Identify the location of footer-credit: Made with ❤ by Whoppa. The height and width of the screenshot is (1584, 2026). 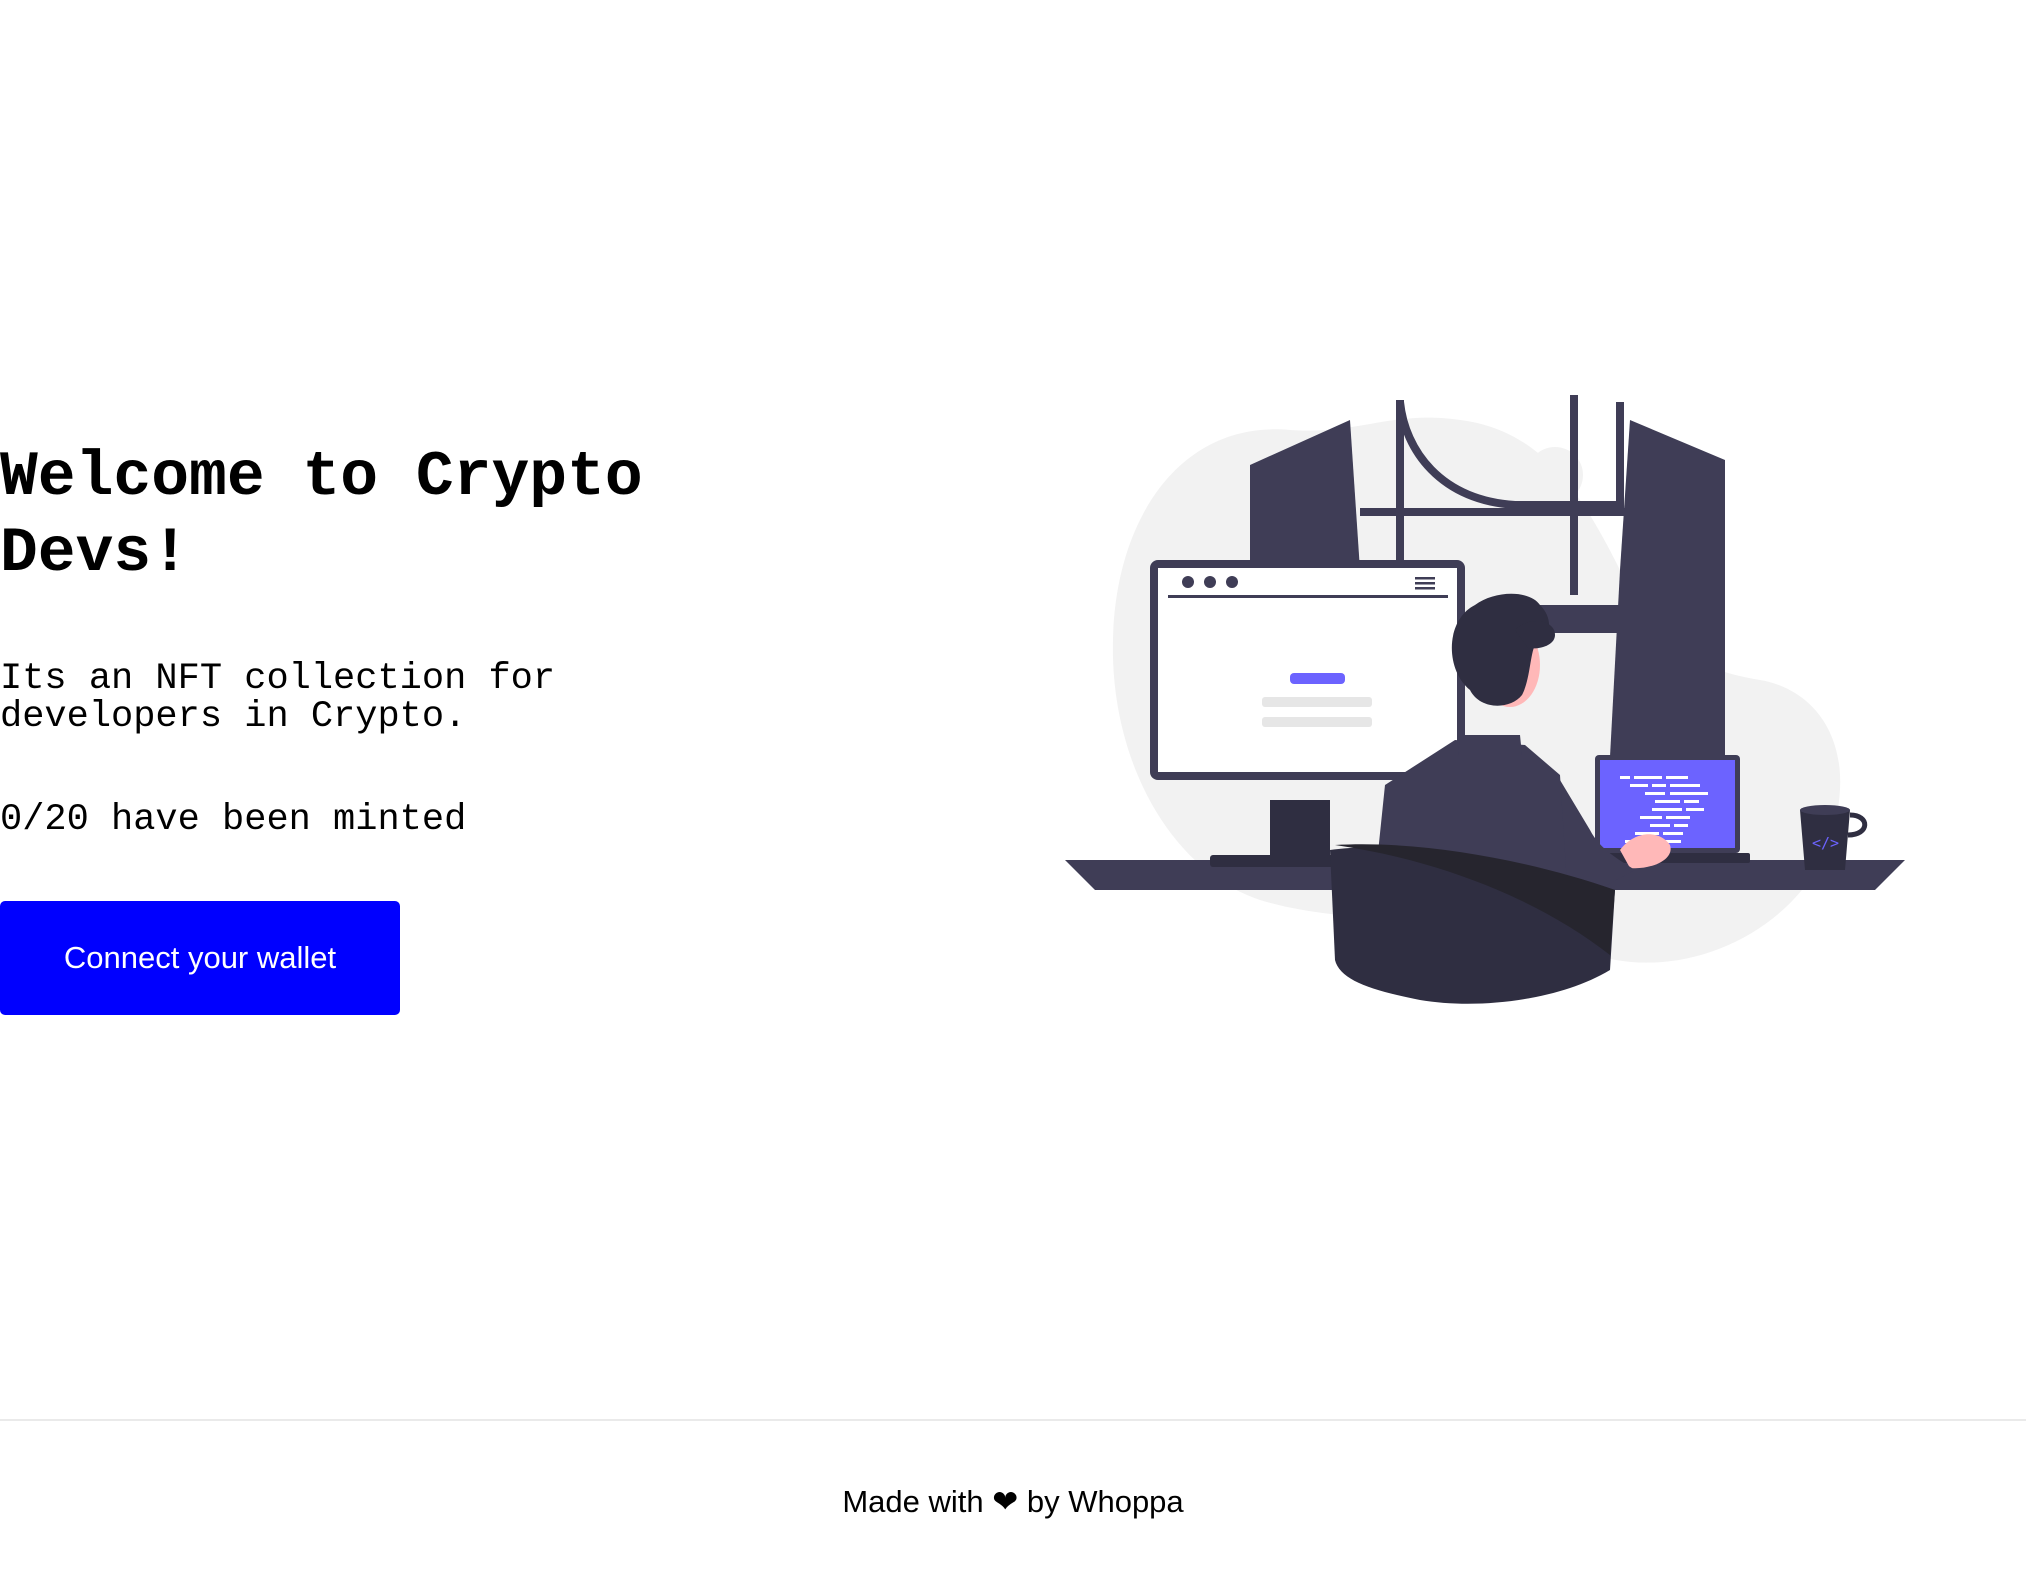
(1013, 1502).